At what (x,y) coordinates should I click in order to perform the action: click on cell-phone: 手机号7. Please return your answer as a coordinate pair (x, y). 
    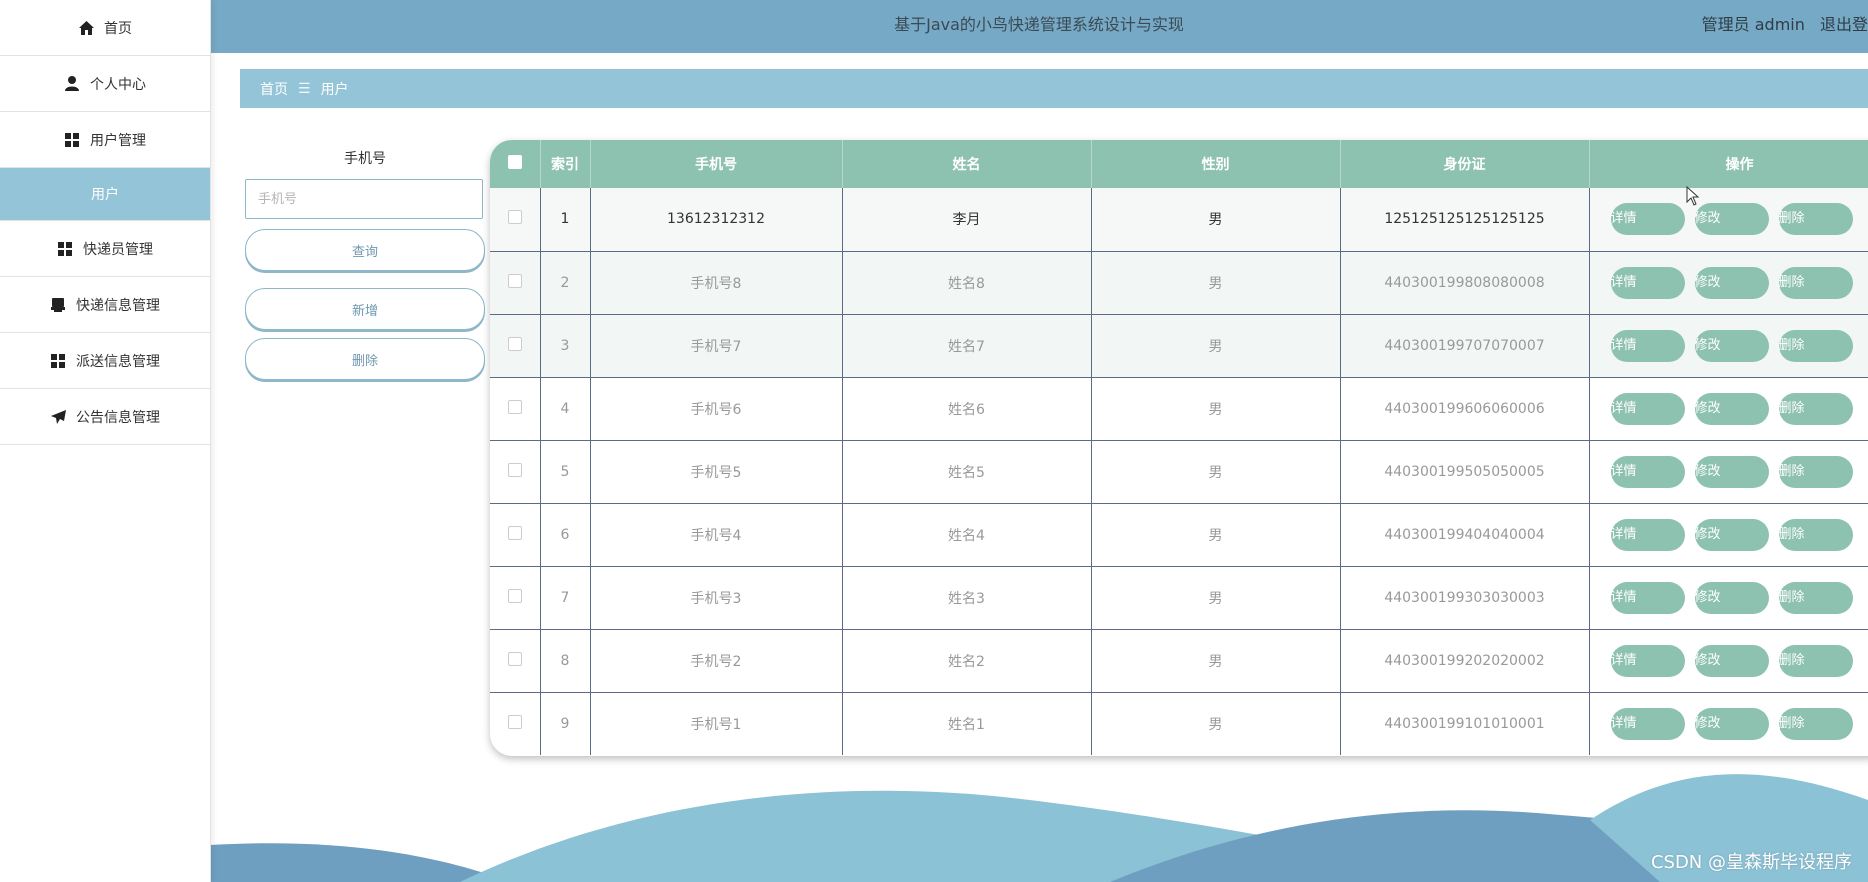
    Looking at the image, I should click on (716, 345).